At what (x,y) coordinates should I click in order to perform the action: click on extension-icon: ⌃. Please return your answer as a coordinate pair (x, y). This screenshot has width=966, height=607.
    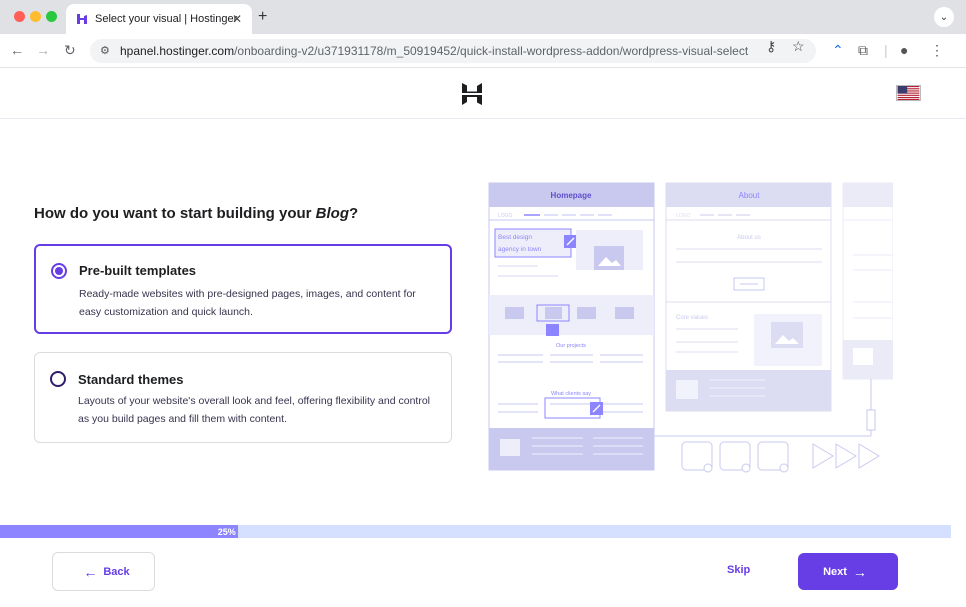
    Looking at the image, I should click on (838, 50).